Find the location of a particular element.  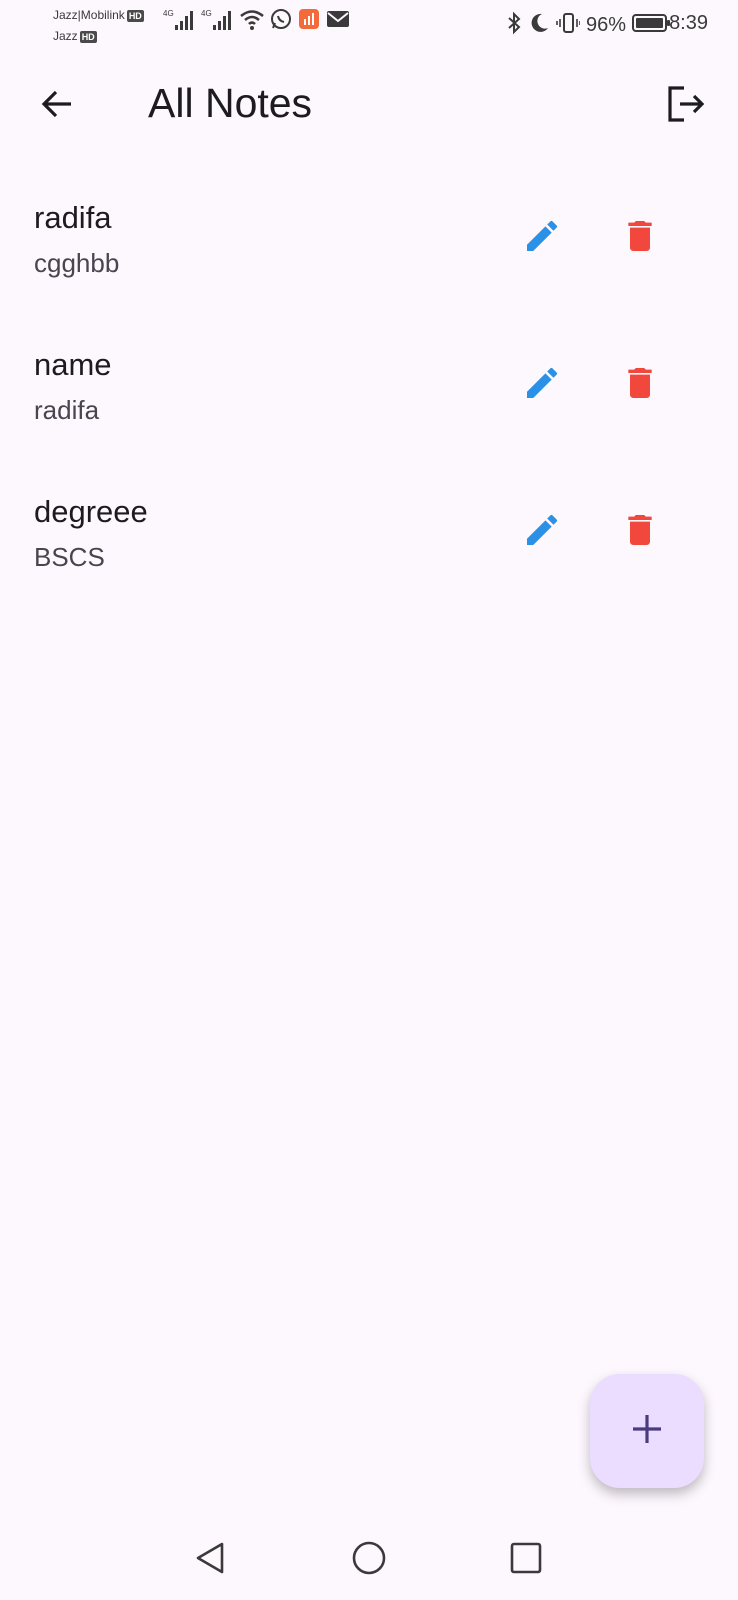

wifi-icon is located at coordinates (252, 21).